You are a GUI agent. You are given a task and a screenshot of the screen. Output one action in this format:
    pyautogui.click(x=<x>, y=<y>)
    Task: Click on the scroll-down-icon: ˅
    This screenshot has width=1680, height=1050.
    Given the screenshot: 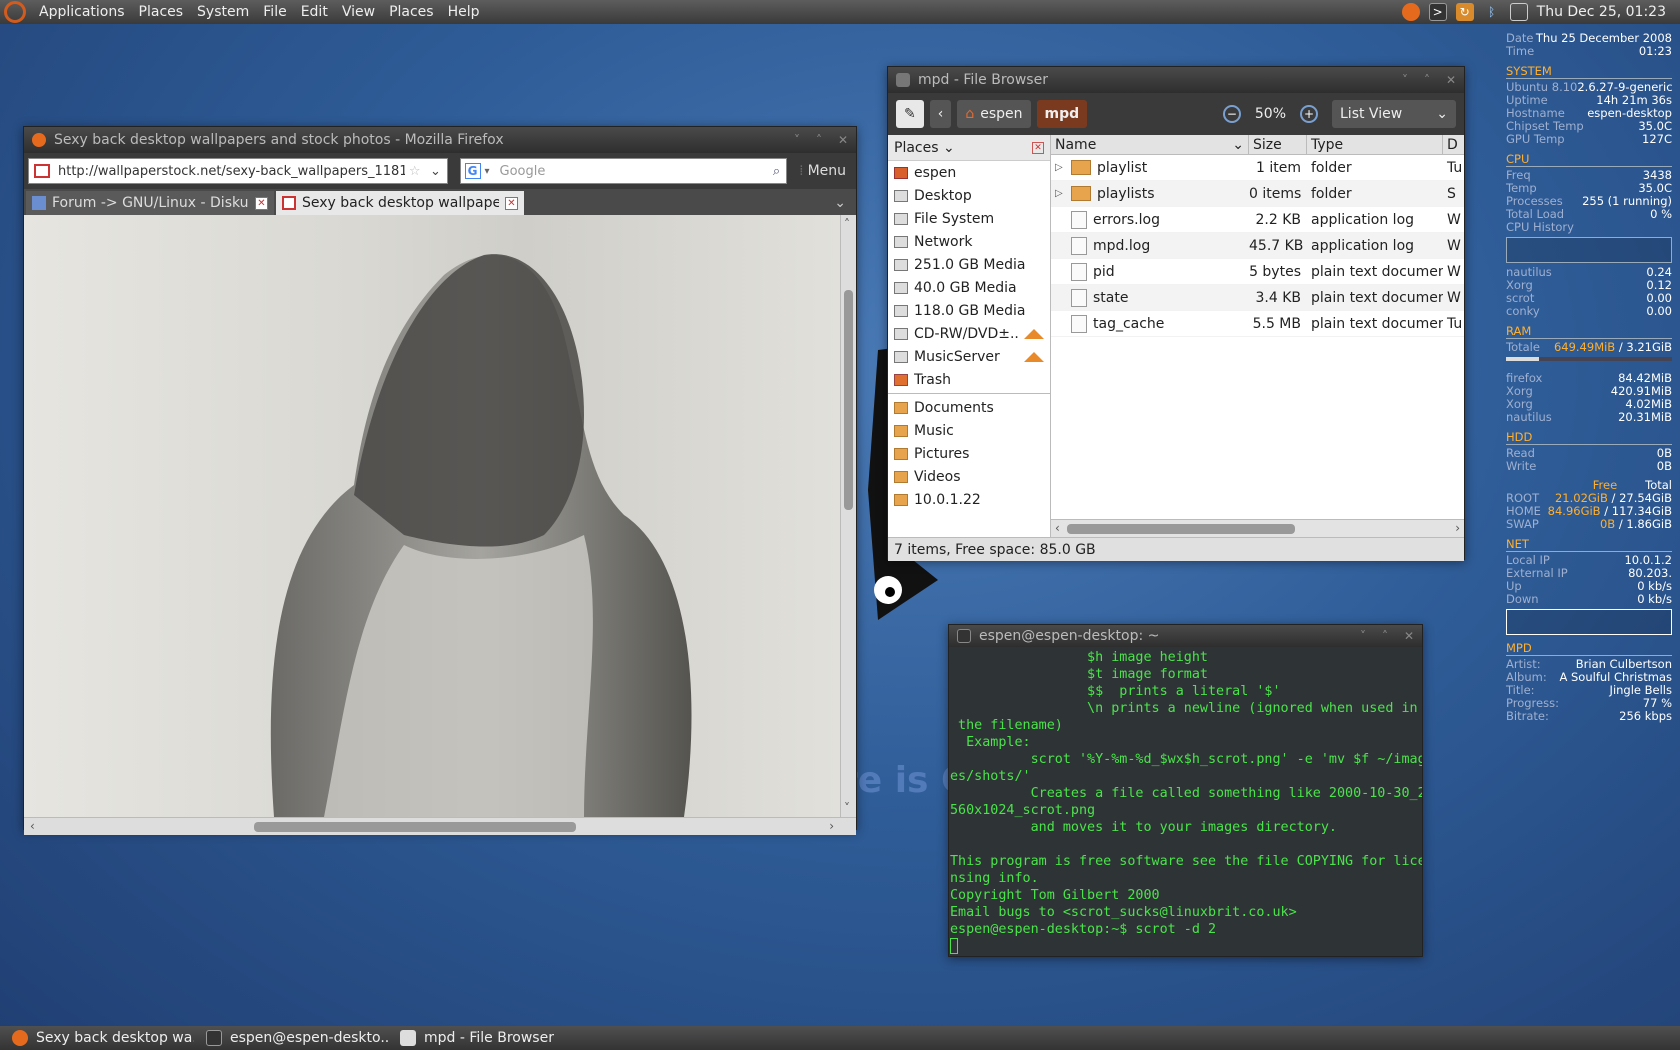 What is the action you would take?
    pyautogui.click(x=847, y=808)
    